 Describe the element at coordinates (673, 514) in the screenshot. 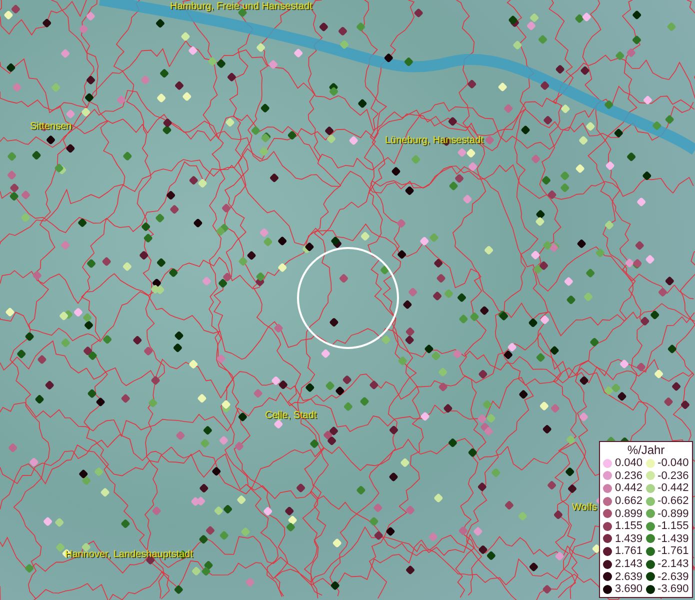

I see `legend-value: -0.899` at that location.